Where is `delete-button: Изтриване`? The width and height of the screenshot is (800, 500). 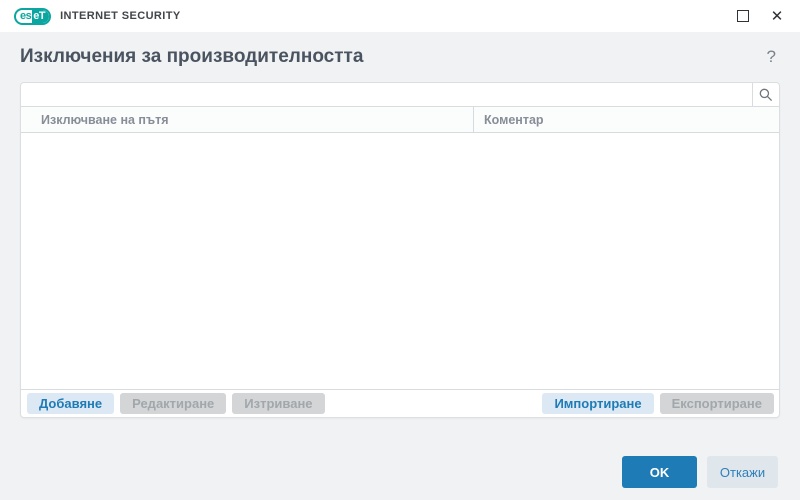
delete-button: Изтриване is located at coordinates (278, 403).